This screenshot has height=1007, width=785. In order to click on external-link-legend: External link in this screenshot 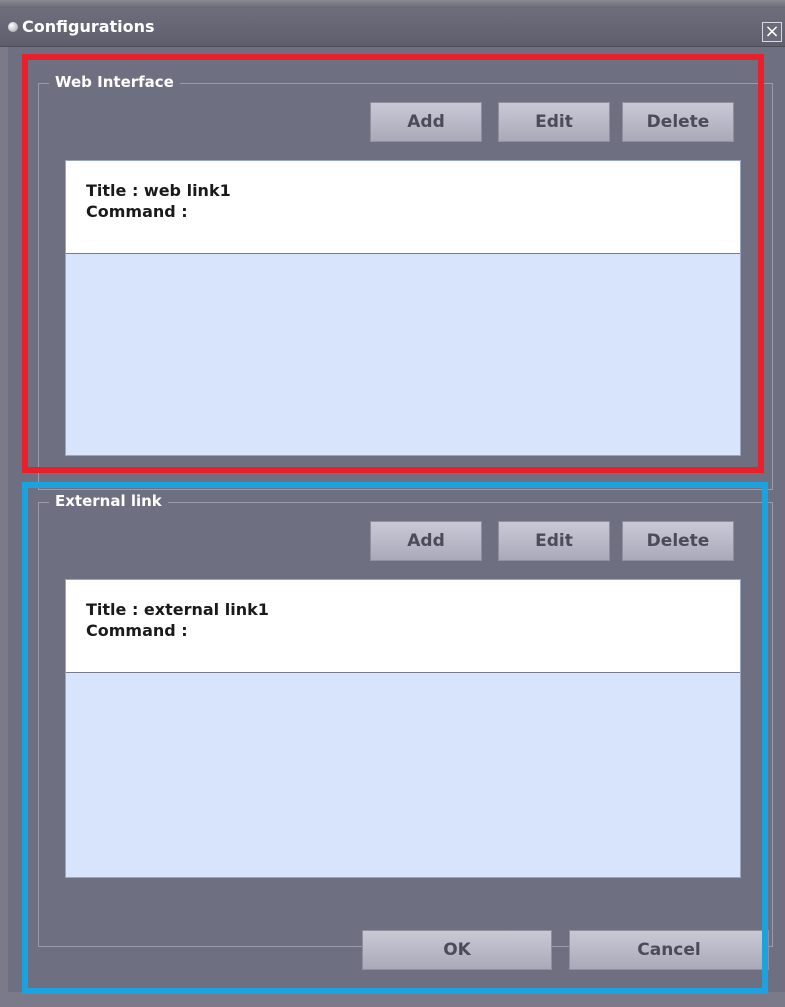, I will do `click(108, 501)`.